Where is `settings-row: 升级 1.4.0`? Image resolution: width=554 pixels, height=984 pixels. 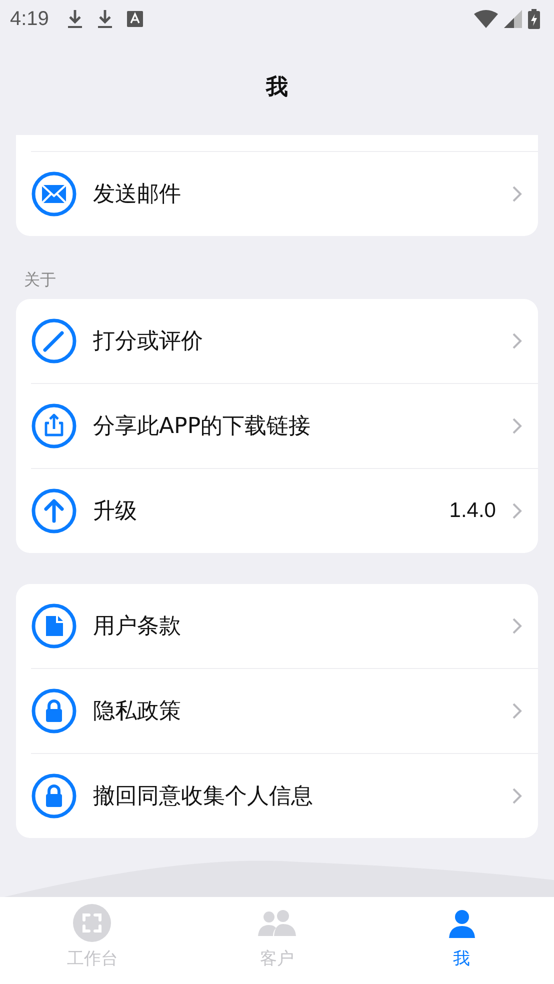
settings-row: 升级 1.4.0 is located at coordinates (284, 510).